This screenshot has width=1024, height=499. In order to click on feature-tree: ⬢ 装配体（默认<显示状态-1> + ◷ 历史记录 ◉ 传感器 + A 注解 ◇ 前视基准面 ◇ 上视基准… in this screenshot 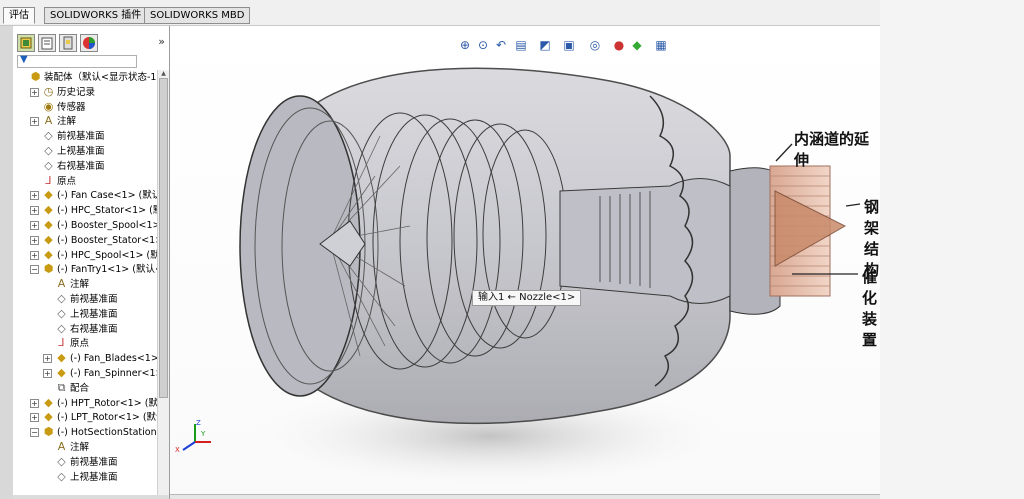, I will do `click(85, 282)`.